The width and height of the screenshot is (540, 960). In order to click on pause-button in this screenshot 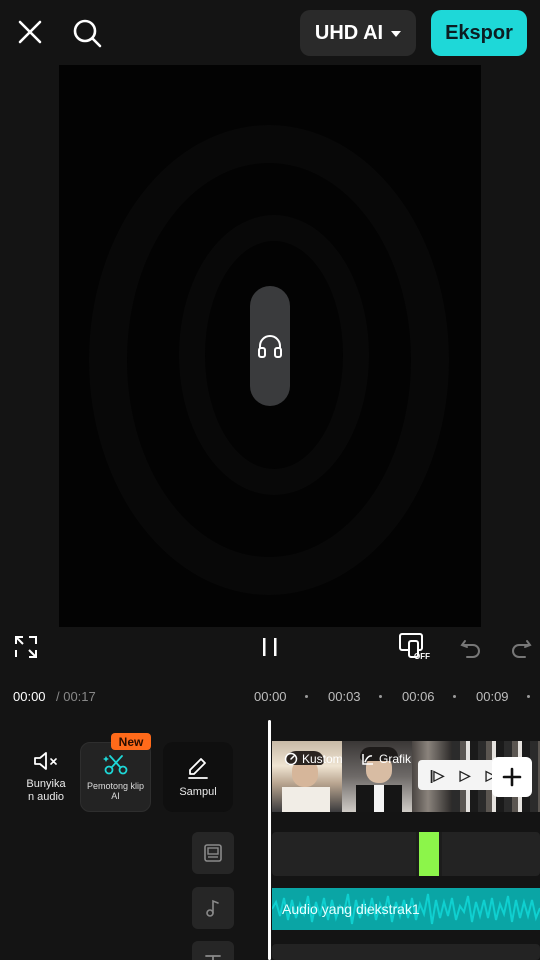, I will do `click(270, 647)`.